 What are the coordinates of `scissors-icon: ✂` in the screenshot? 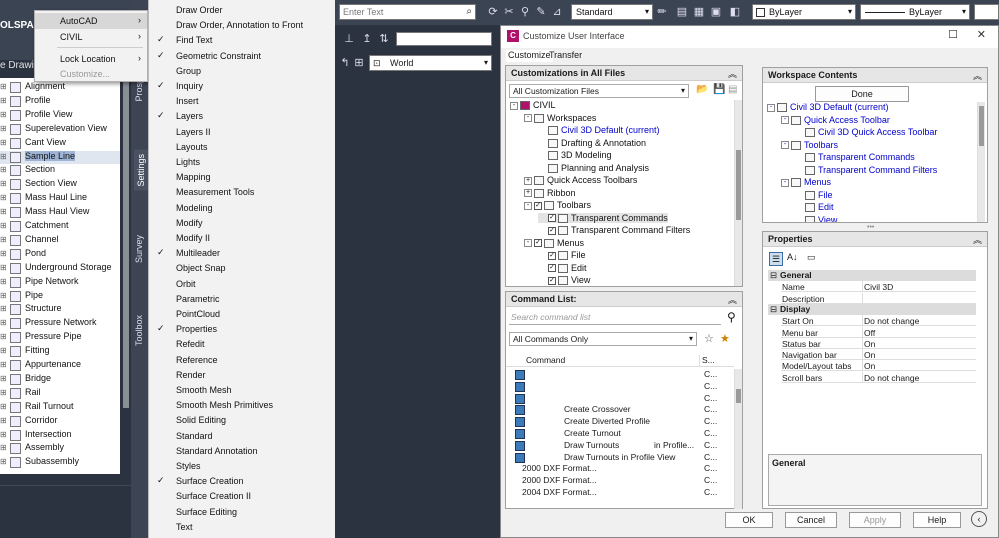 It's located at (509, 12).